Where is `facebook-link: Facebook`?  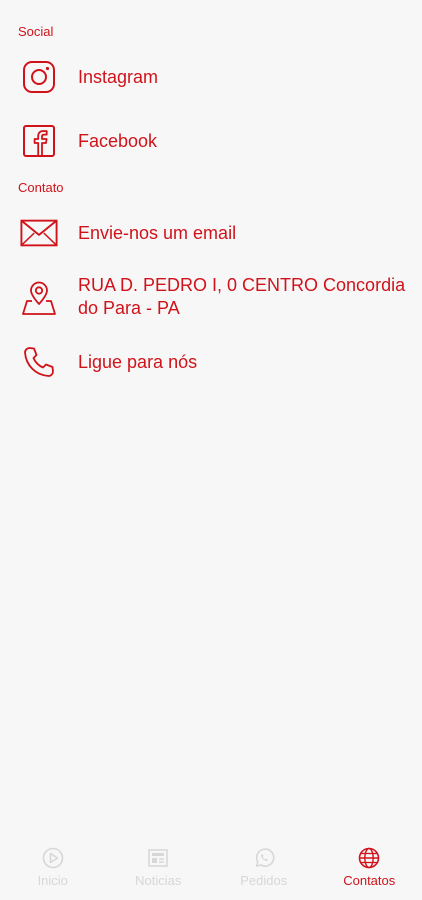
facebook-link: Facebook is located at coordinates (211, 141).